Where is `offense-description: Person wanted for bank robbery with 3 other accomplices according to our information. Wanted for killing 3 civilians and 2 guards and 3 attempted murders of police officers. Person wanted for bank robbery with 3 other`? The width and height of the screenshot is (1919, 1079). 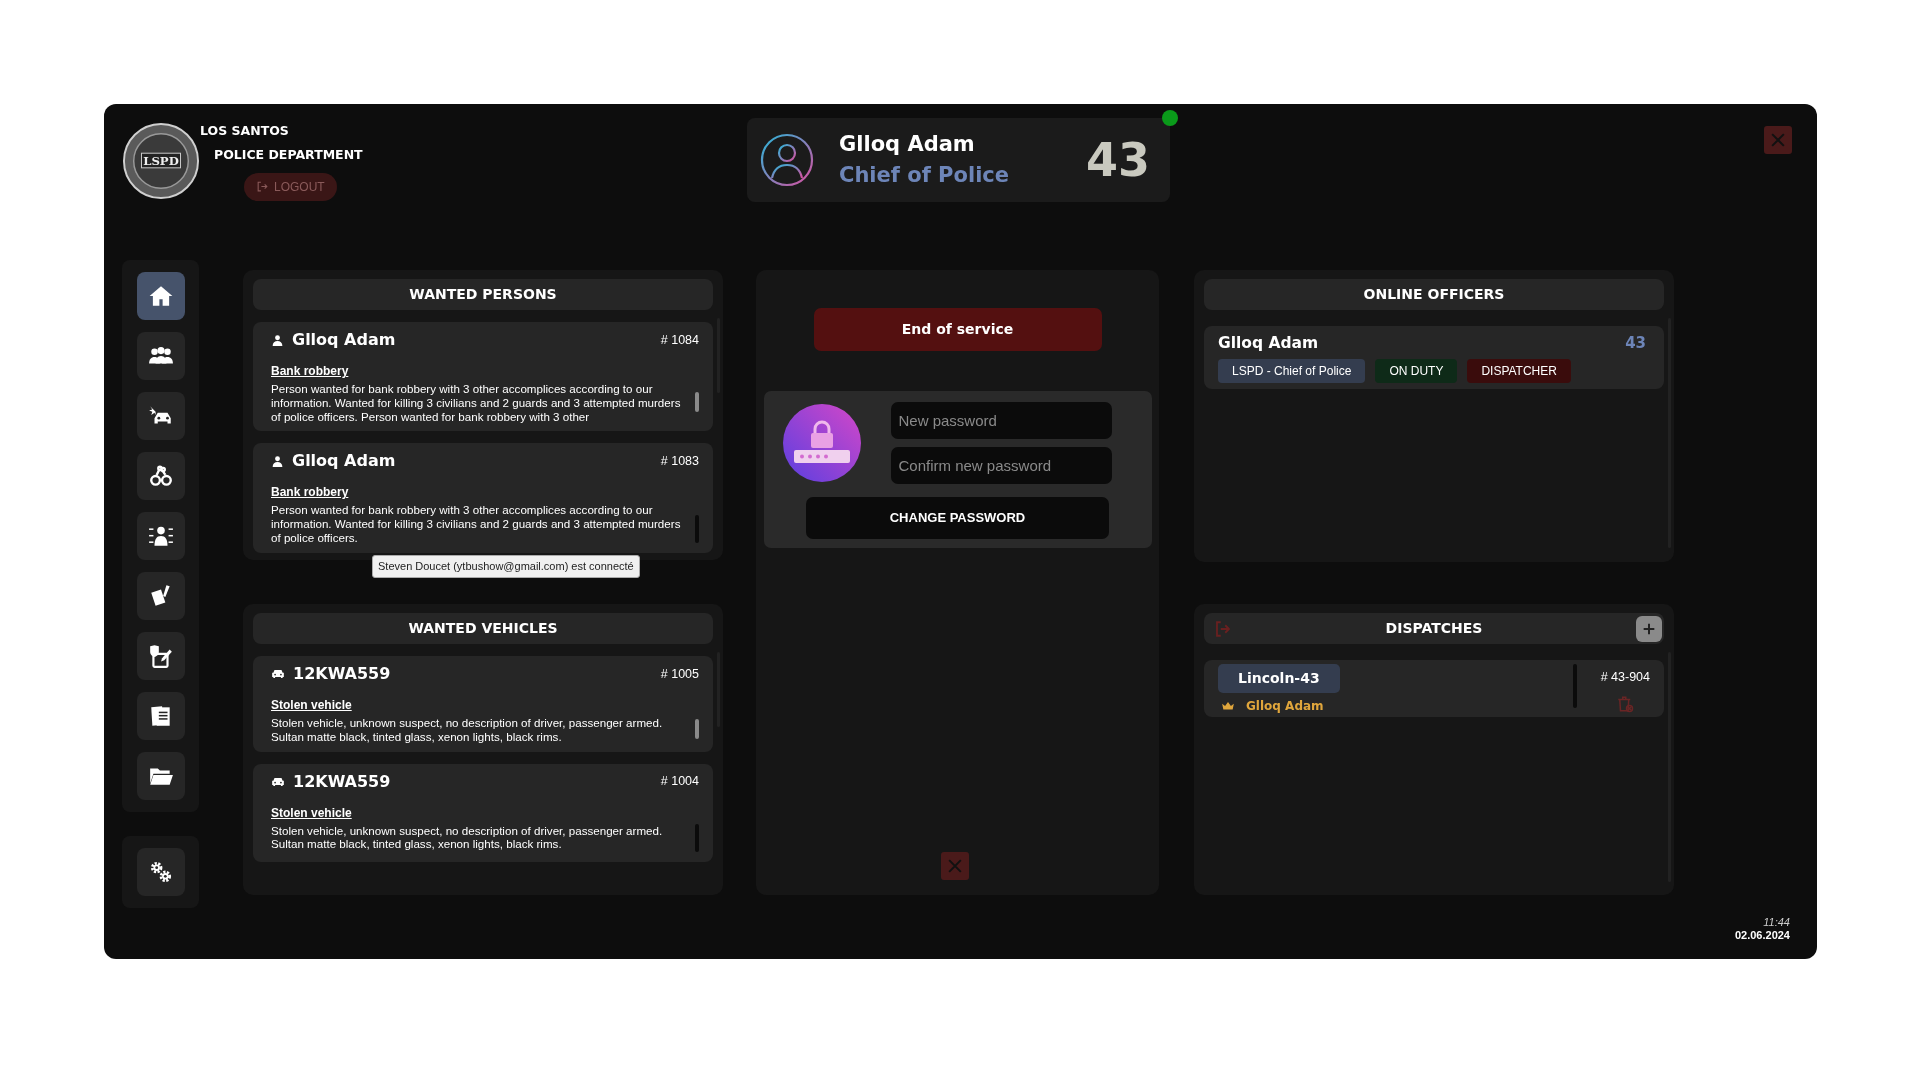 offense-description: Person wanted for bank robbery with 3 other accomplices according to our information. Wanted for killing 3 civilians and 2 guards and 3 attempted murders of police officers. Person wanted for bank robbery with 3 other is located at coordinates (476, 403).